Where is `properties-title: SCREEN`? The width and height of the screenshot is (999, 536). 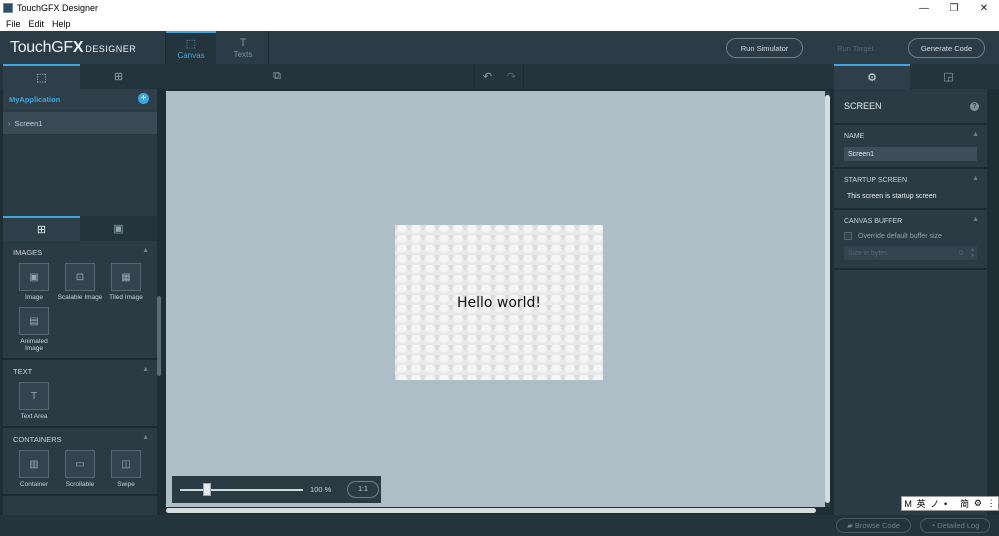
properties-title: SCREEN is located at coordinates (863, 106).